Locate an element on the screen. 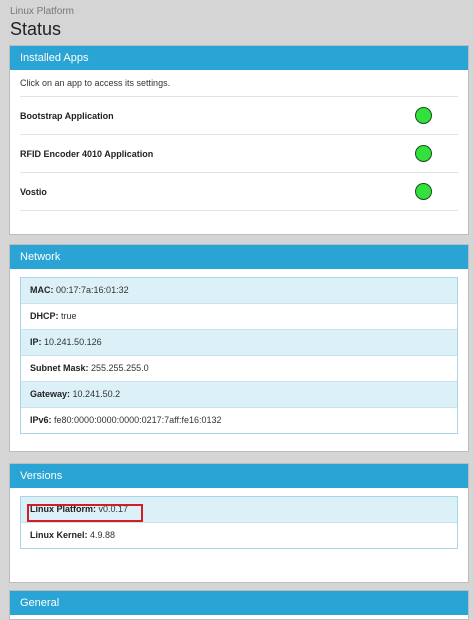 This screenshot has height=620, width=474. info-label: IPv6: is located at coordinates (41, 420).